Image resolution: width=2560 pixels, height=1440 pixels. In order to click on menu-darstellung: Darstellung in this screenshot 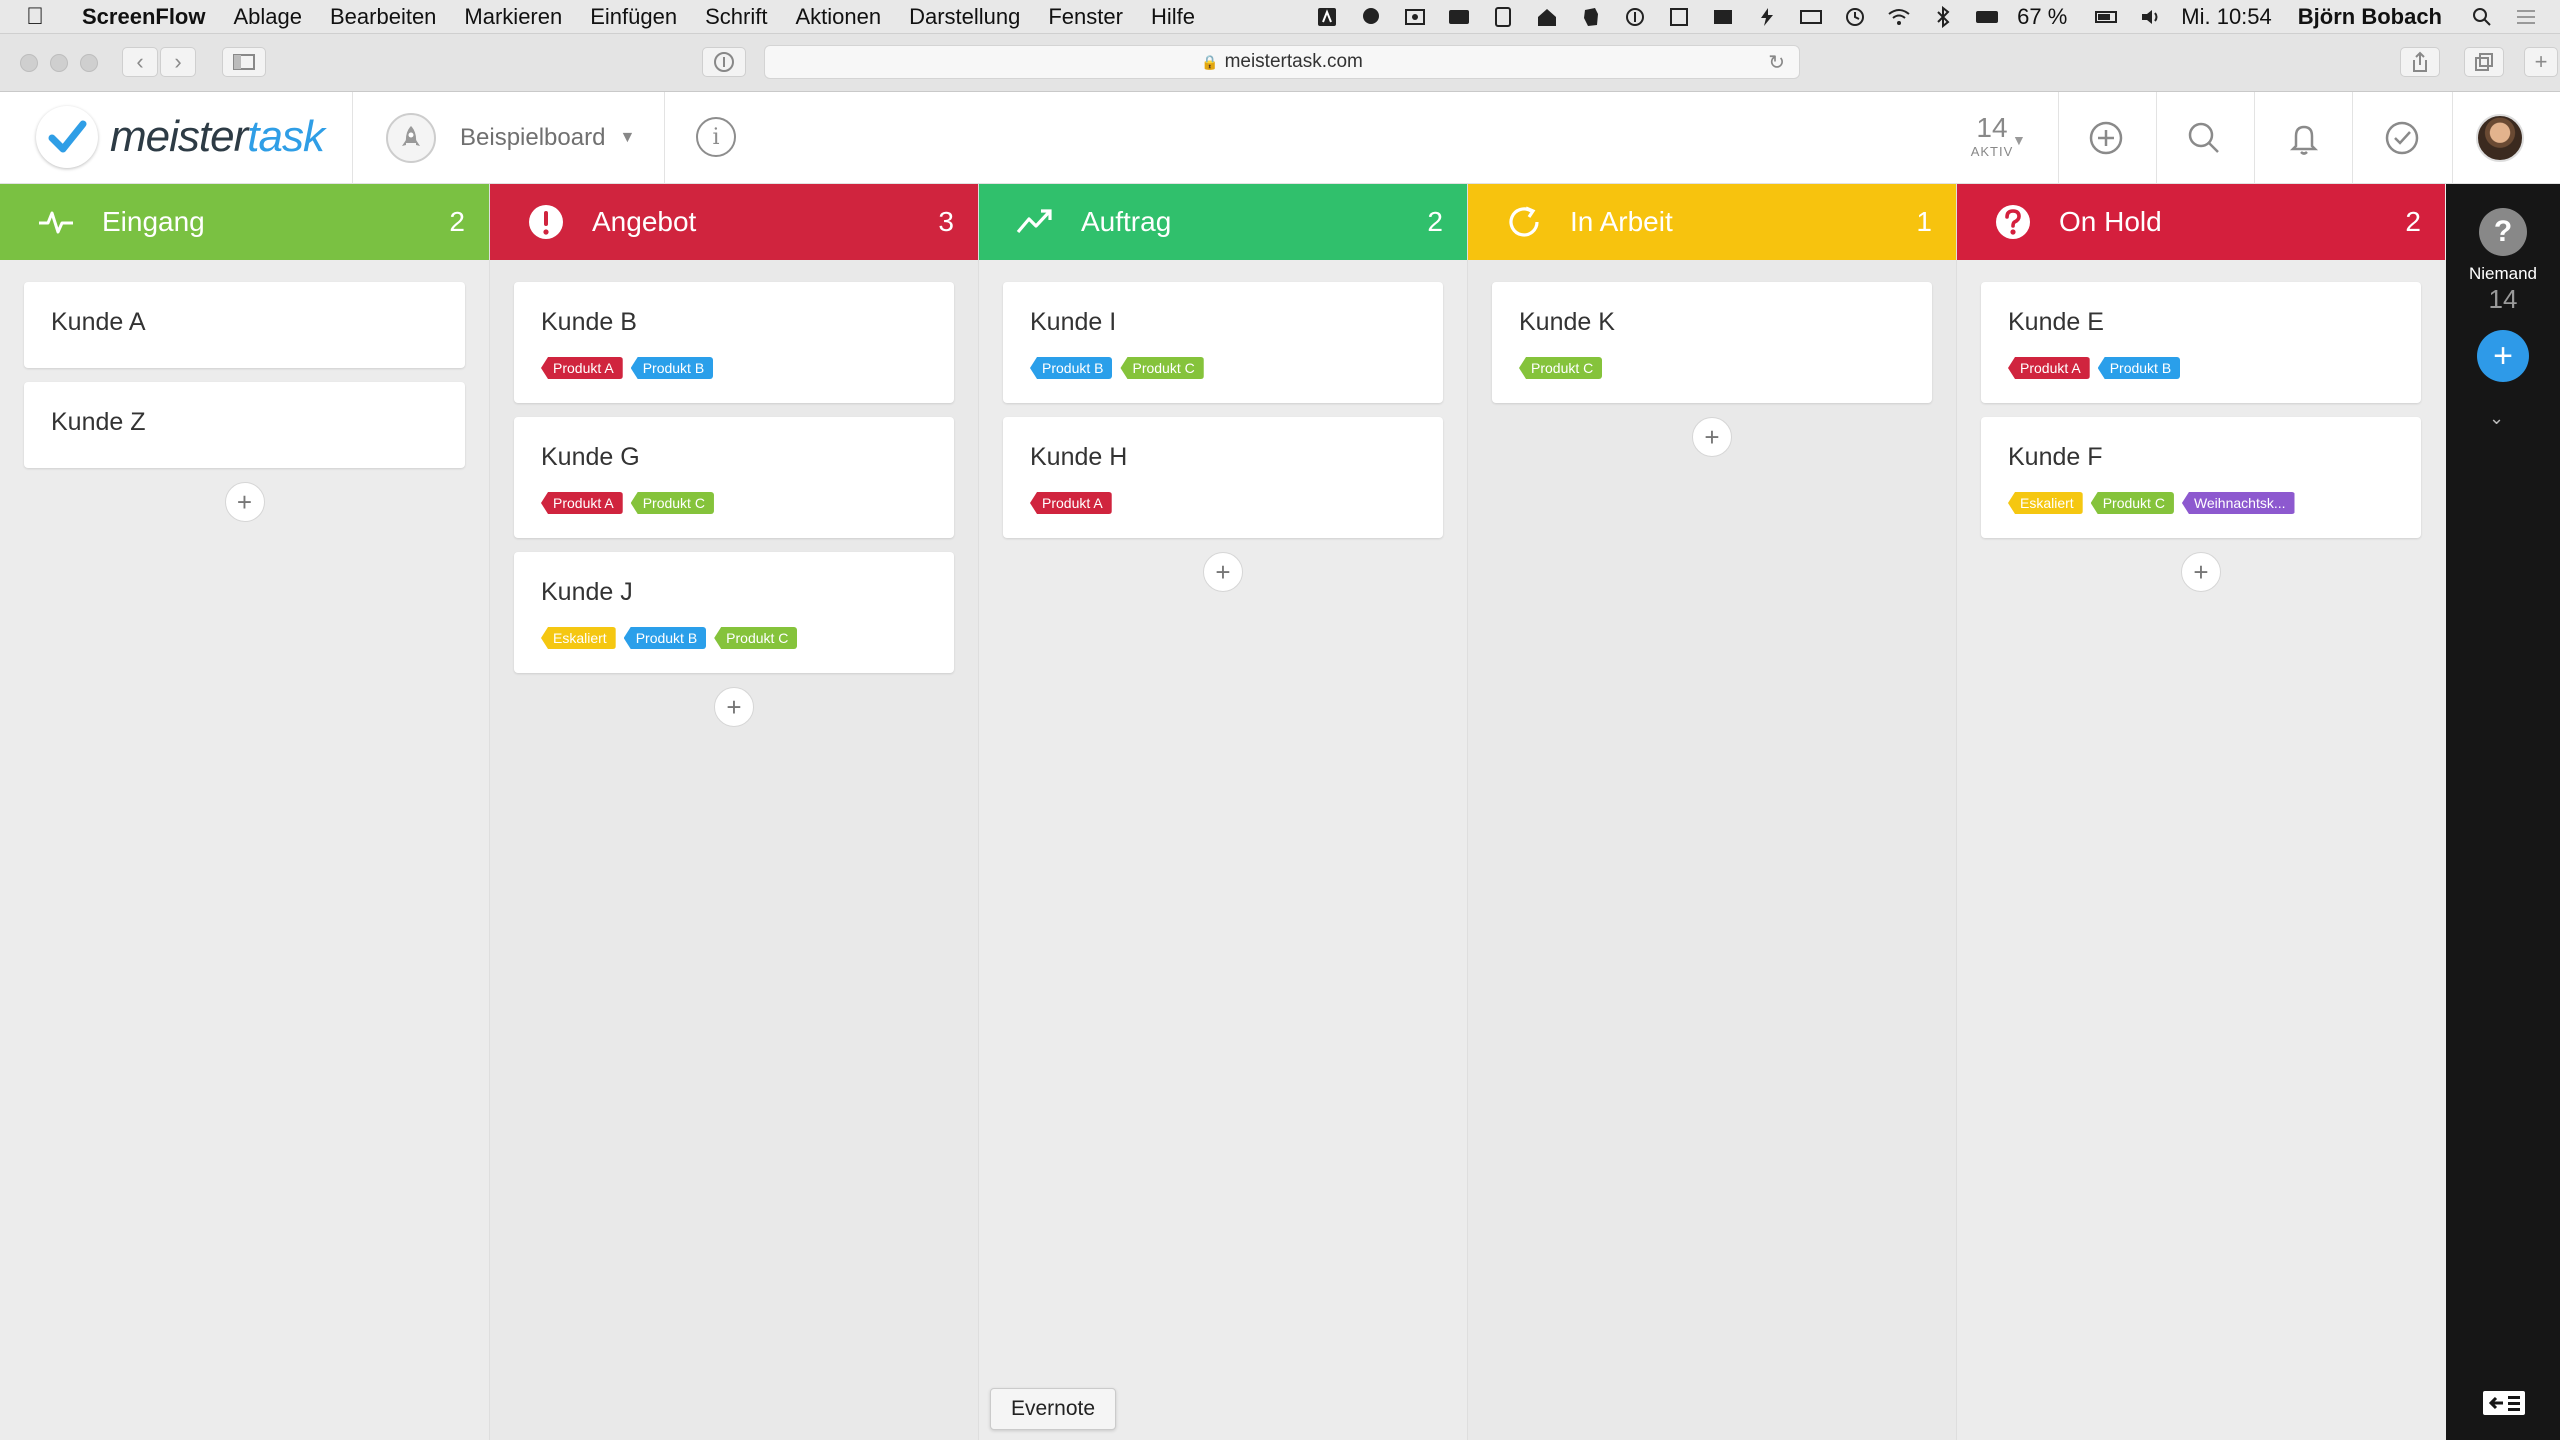, I will do `click(964, 17)`.